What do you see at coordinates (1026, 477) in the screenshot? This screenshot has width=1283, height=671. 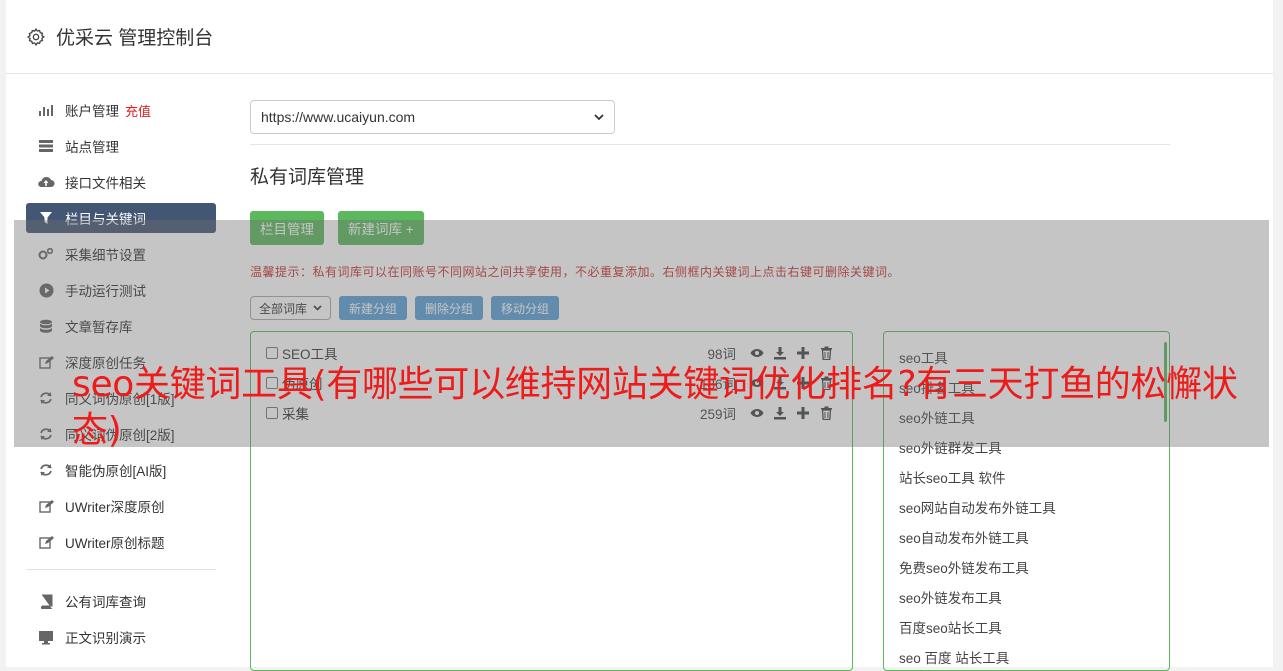 I see `keyword-item: 站长seo工具 软件` at bounding box center [1026, 477].